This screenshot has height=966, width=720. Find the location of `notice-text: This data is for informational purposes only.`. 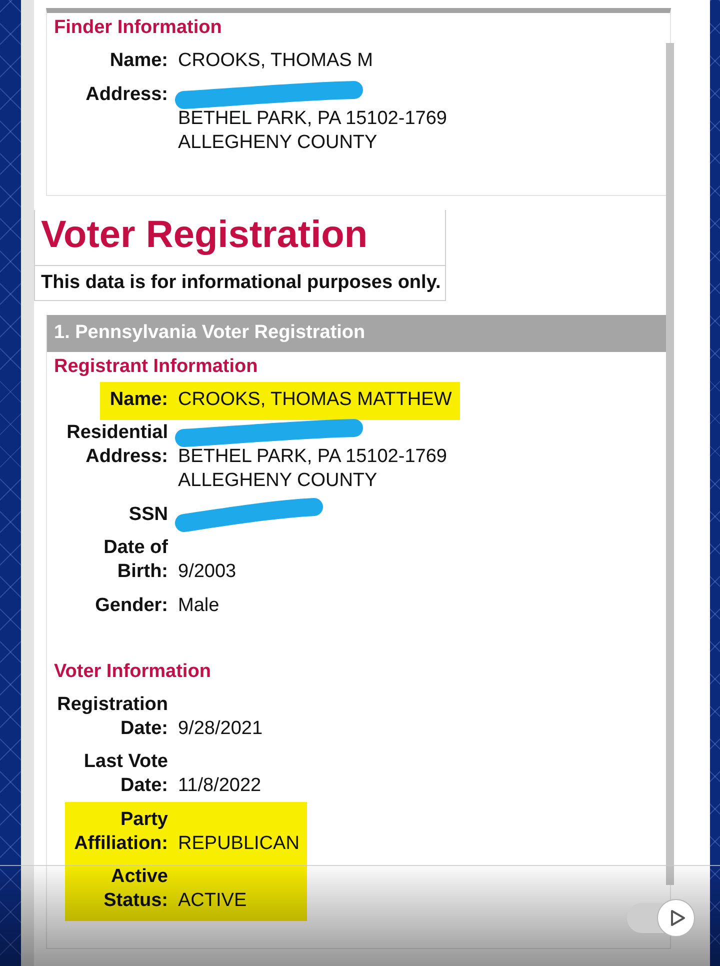

notice-text: This data is for informational purposes only. is located at coordinates (241, 282).